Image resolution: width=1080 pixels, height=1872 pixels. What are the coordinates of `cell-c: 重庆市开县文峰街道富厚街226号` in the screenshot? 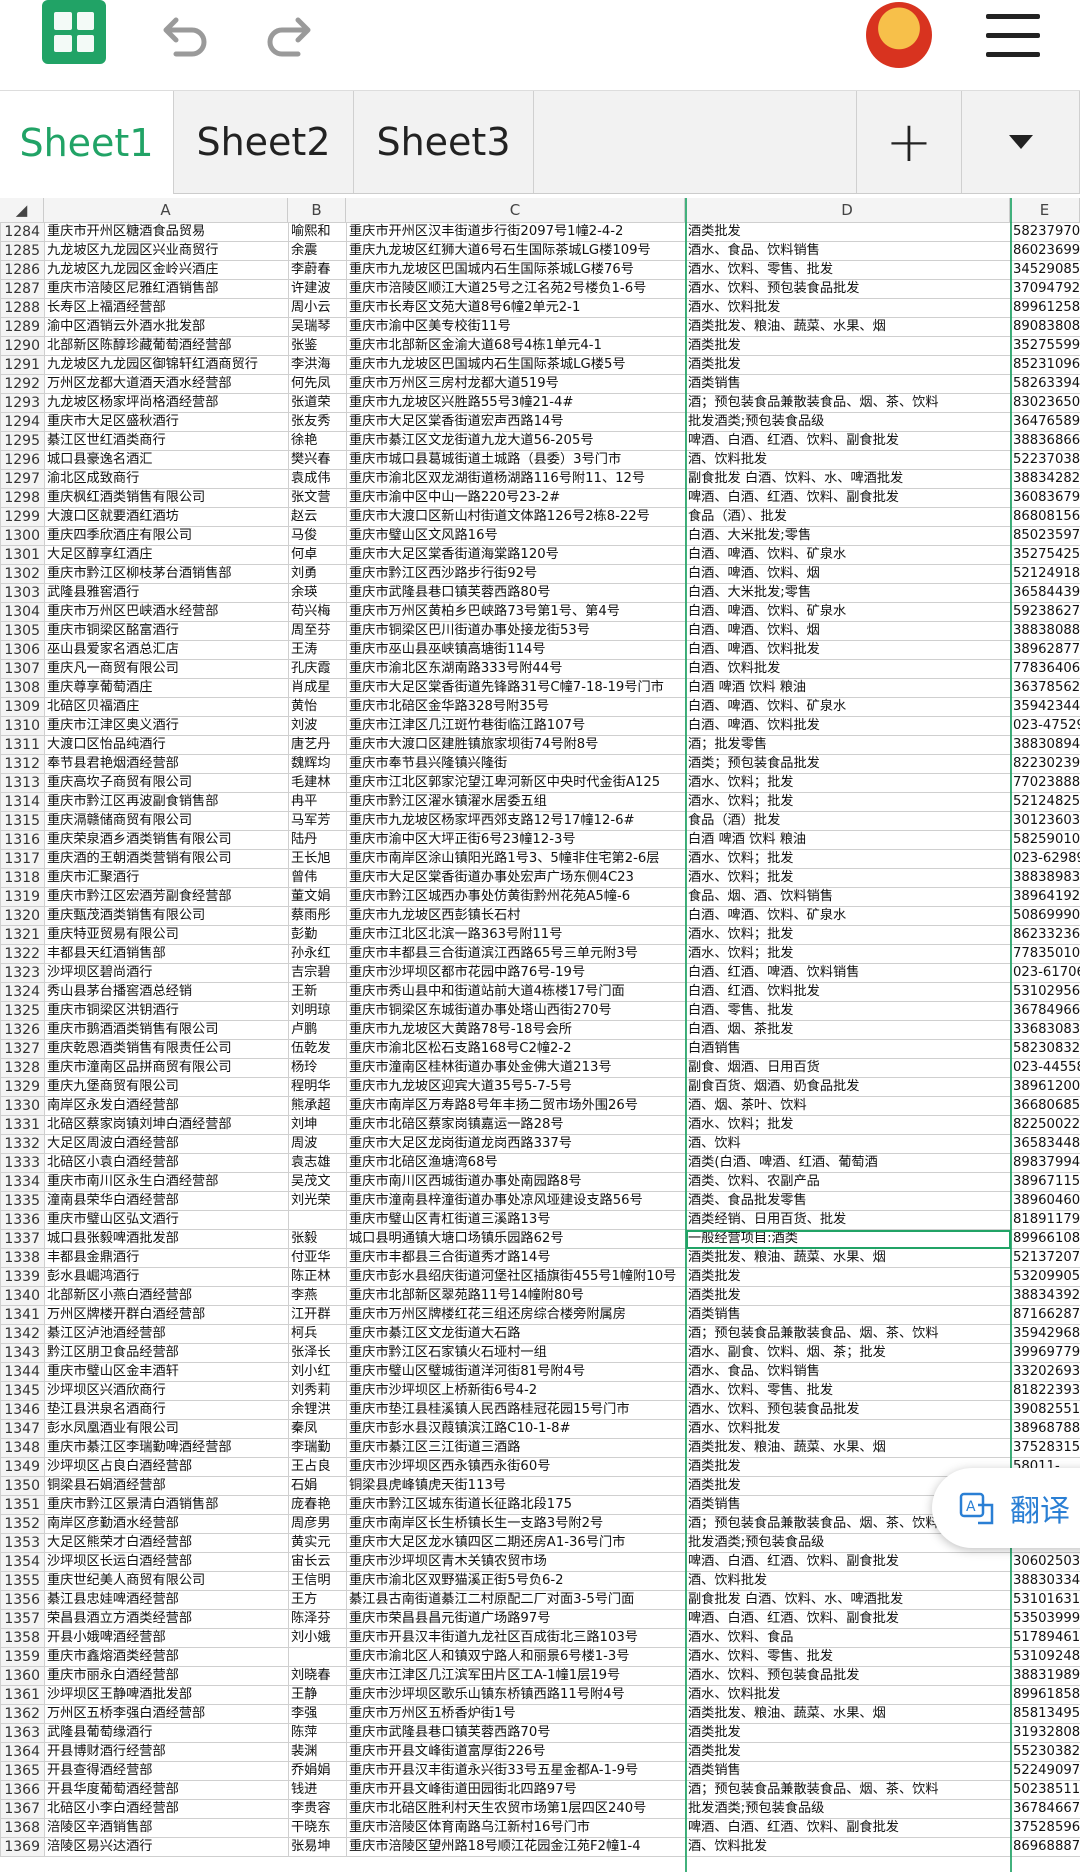 It's located at (516, 1752).